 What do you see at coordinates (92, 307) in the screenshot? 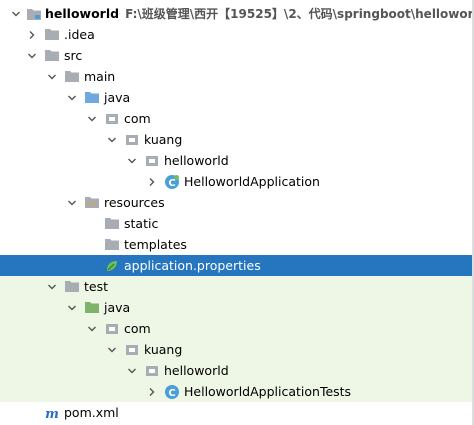
I see `test-source-folder-icon` at bounding box center [92, 307].